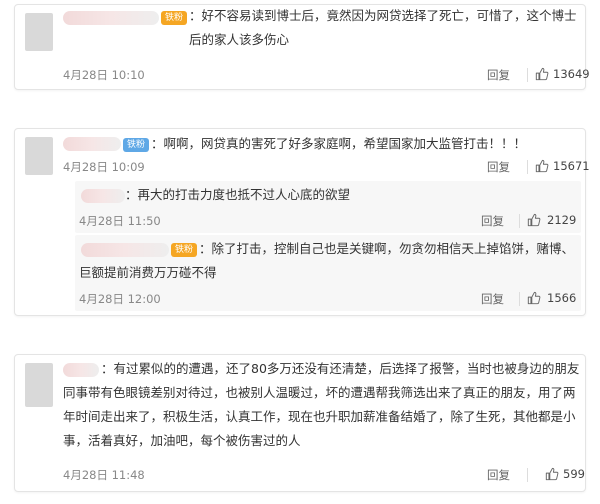  Describe the element at coordinates (574, 474) in the screenshot. I see `like-count: 599` at that location.